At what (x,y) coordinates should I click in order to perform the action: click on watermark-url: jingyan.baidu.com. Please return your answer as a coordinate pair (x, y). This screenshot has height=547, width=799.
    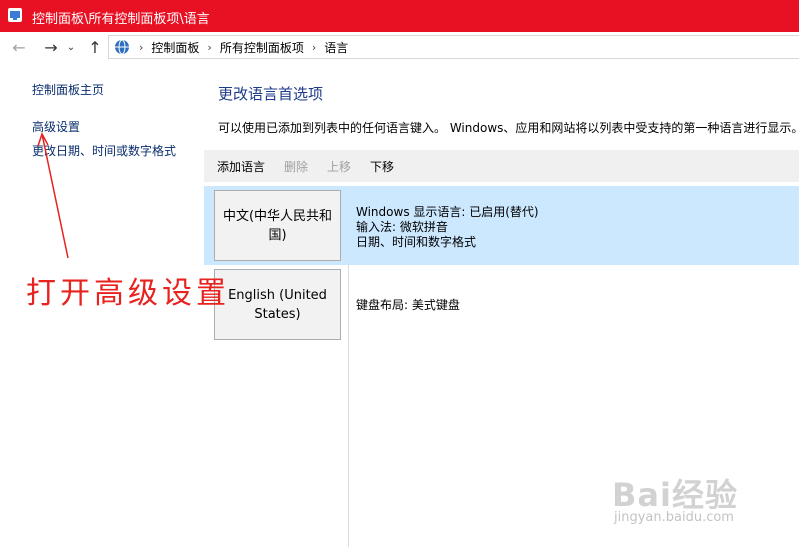
    Looking at the image, I should click on (674, 517).